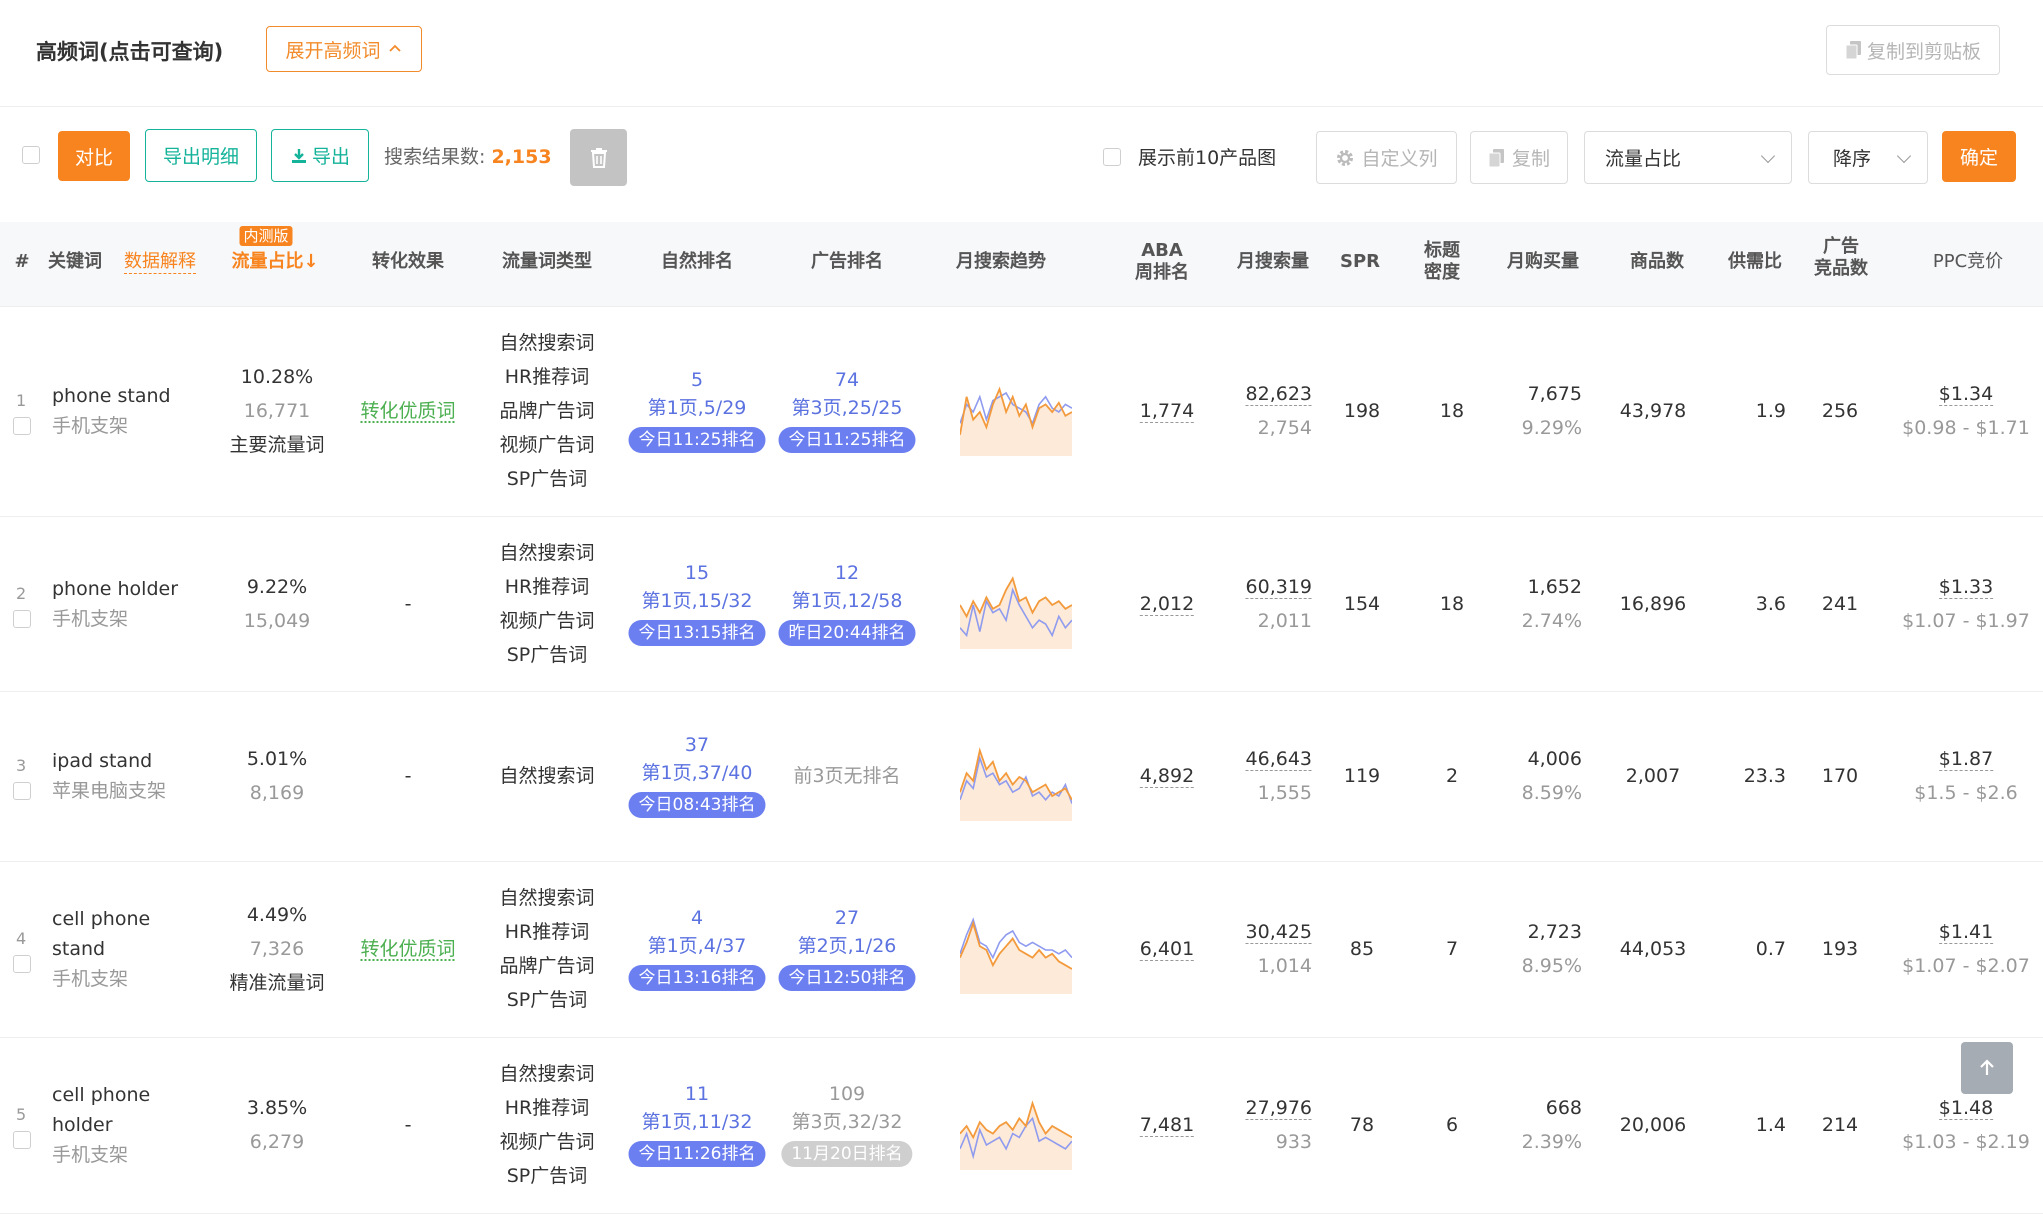 The height and width of the screenshot is (1214, 2043). I want to click on ppc-value: $1.41, so click(1966, 932).